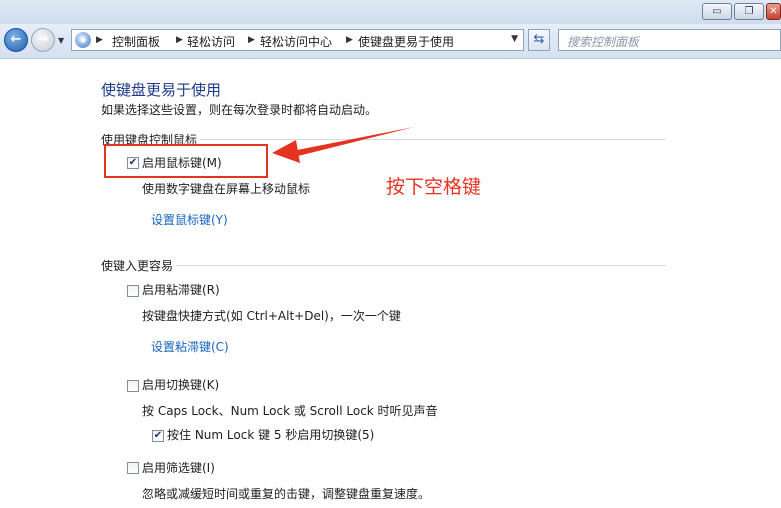 Image resolution: width=781 pixels, height=508 pixels. Describe the element at coordinates (343, 145) in the screenshot. I see `annotation-arrow-icon` at that location.